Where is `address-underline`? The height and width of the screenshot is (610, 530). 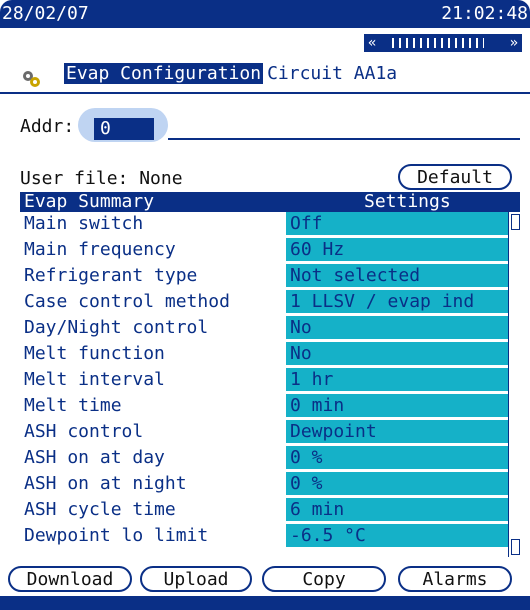
address-underline is located at coordinates (344, 139).